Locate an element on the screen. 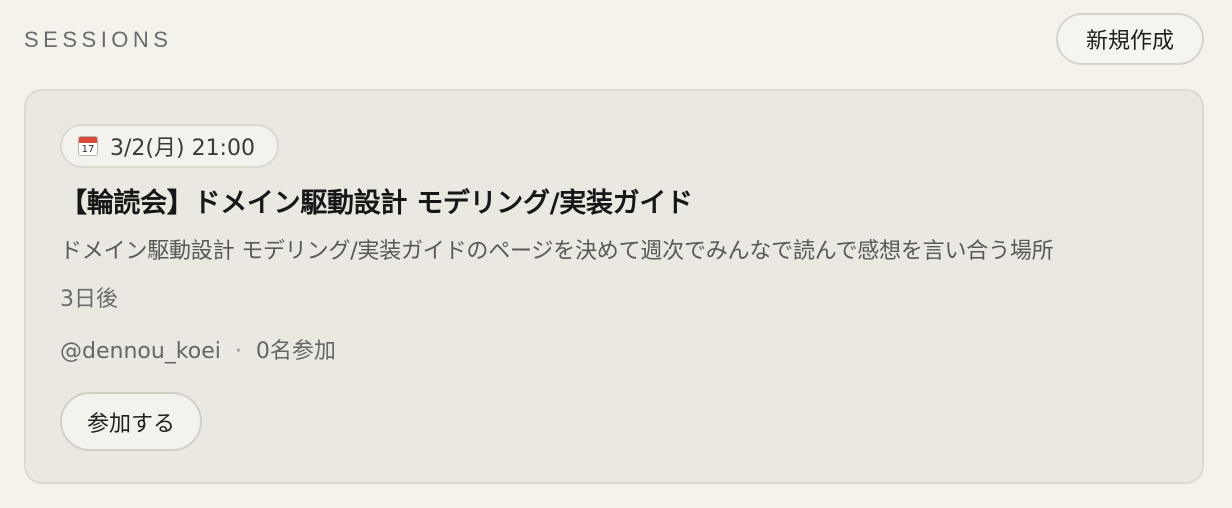  join-session-button: 参加する is located at coordinates (131, 421).